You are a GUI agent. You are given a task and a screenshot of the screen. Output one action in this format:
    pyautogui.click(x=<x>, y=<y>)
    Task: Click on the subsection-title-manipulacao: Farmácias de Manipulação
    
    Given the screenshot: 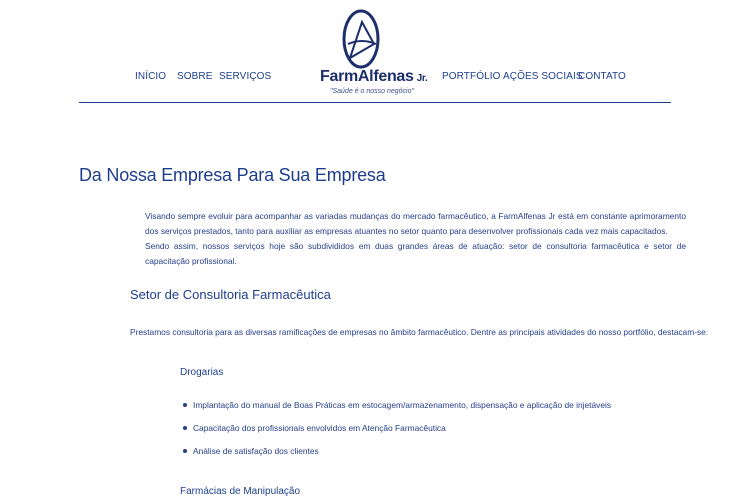 What is the action you would take?
    pyautogui.click(x=240, y=491)
    